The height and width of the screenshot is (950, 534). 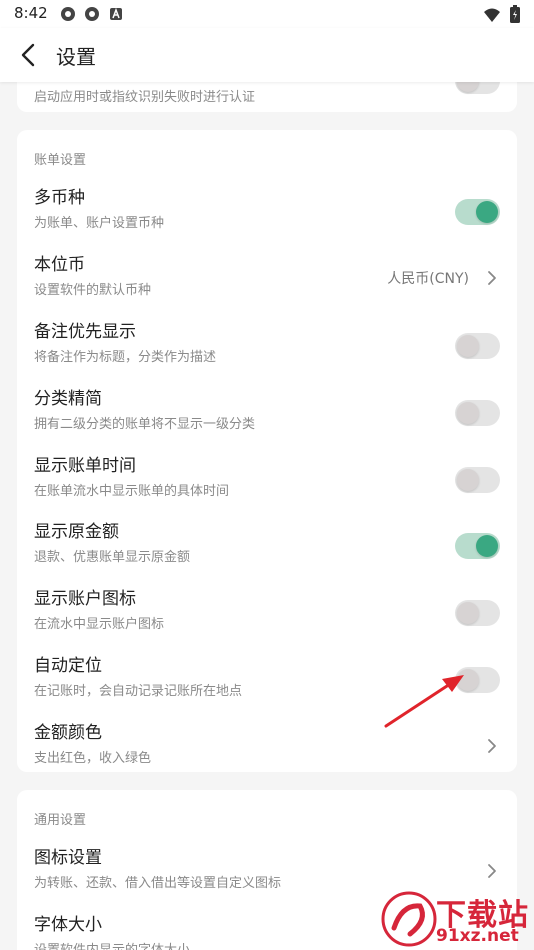 What do you see at coordinates (515, 14) in the screenshot?
I see `battery-icon` at bounding box center [515, 14].